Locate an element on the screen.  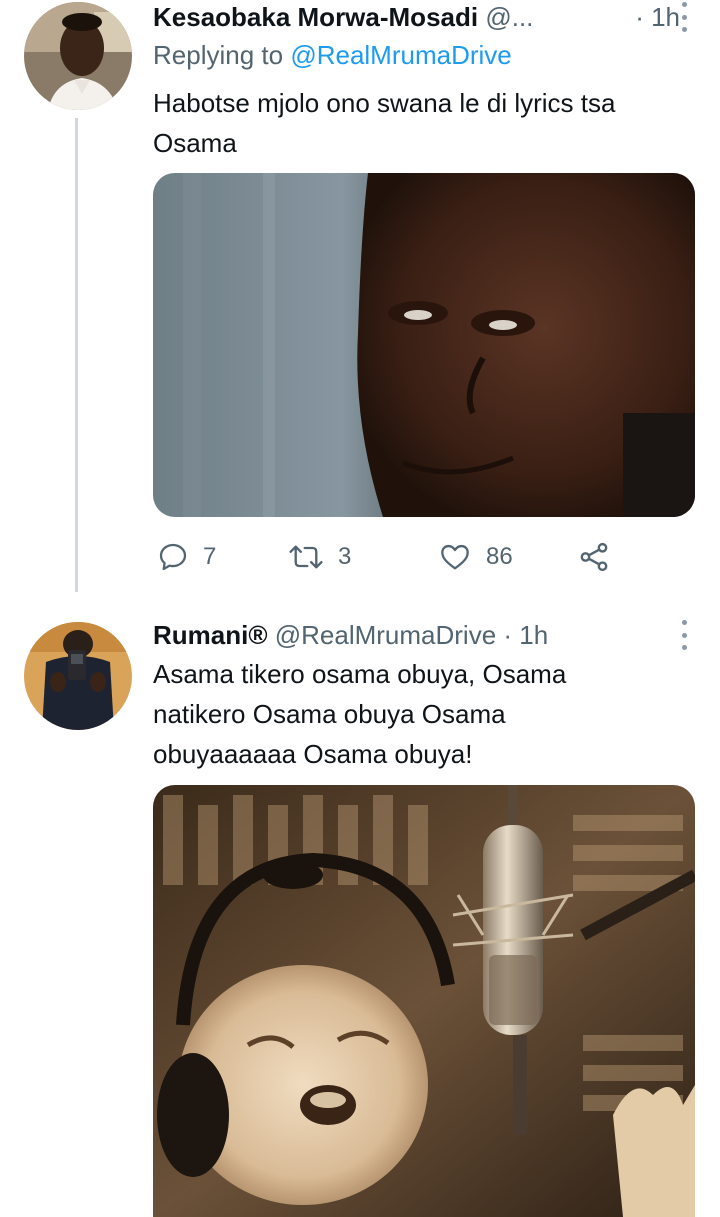
avatar-rumani is located at coordinates (78, 676).